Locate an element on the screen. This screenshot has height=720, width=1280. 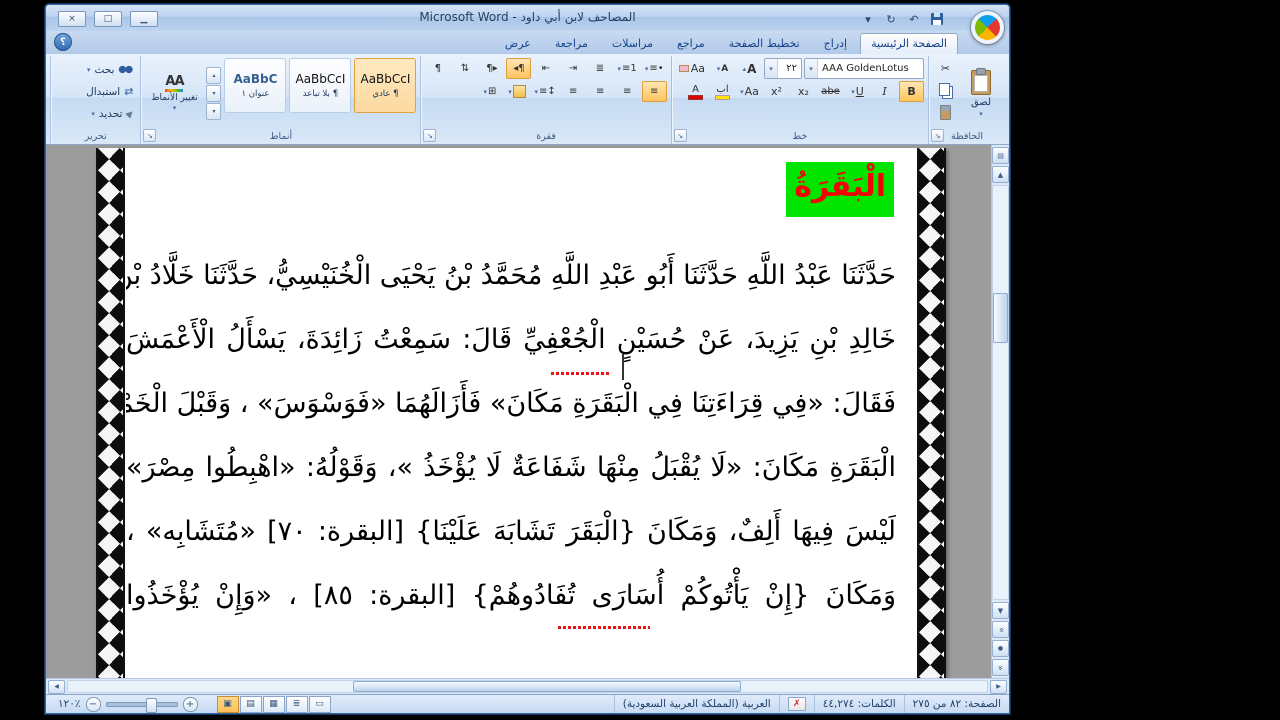
cut-button: ✂ is located at coordinates (945, 68).